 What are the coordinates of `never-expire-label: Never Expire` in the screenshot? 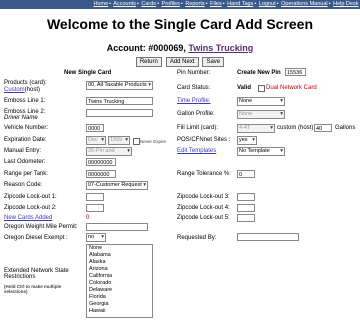 It's located at (153, 141).